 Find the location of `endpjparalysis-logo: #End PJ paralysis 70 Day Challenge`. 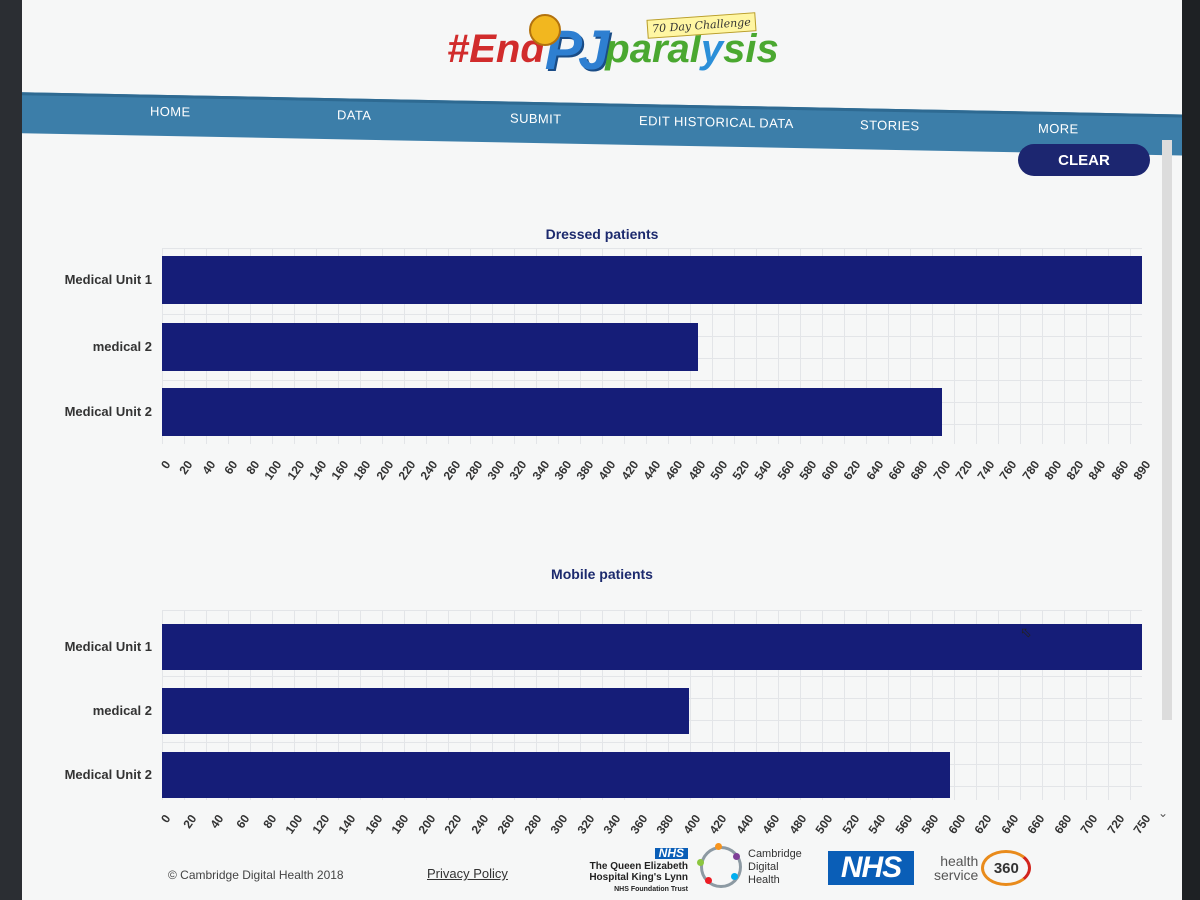

endpjparalysis-logo: #End PJ paralysis 70 Day Challenge is located at coordinates (613, 49).